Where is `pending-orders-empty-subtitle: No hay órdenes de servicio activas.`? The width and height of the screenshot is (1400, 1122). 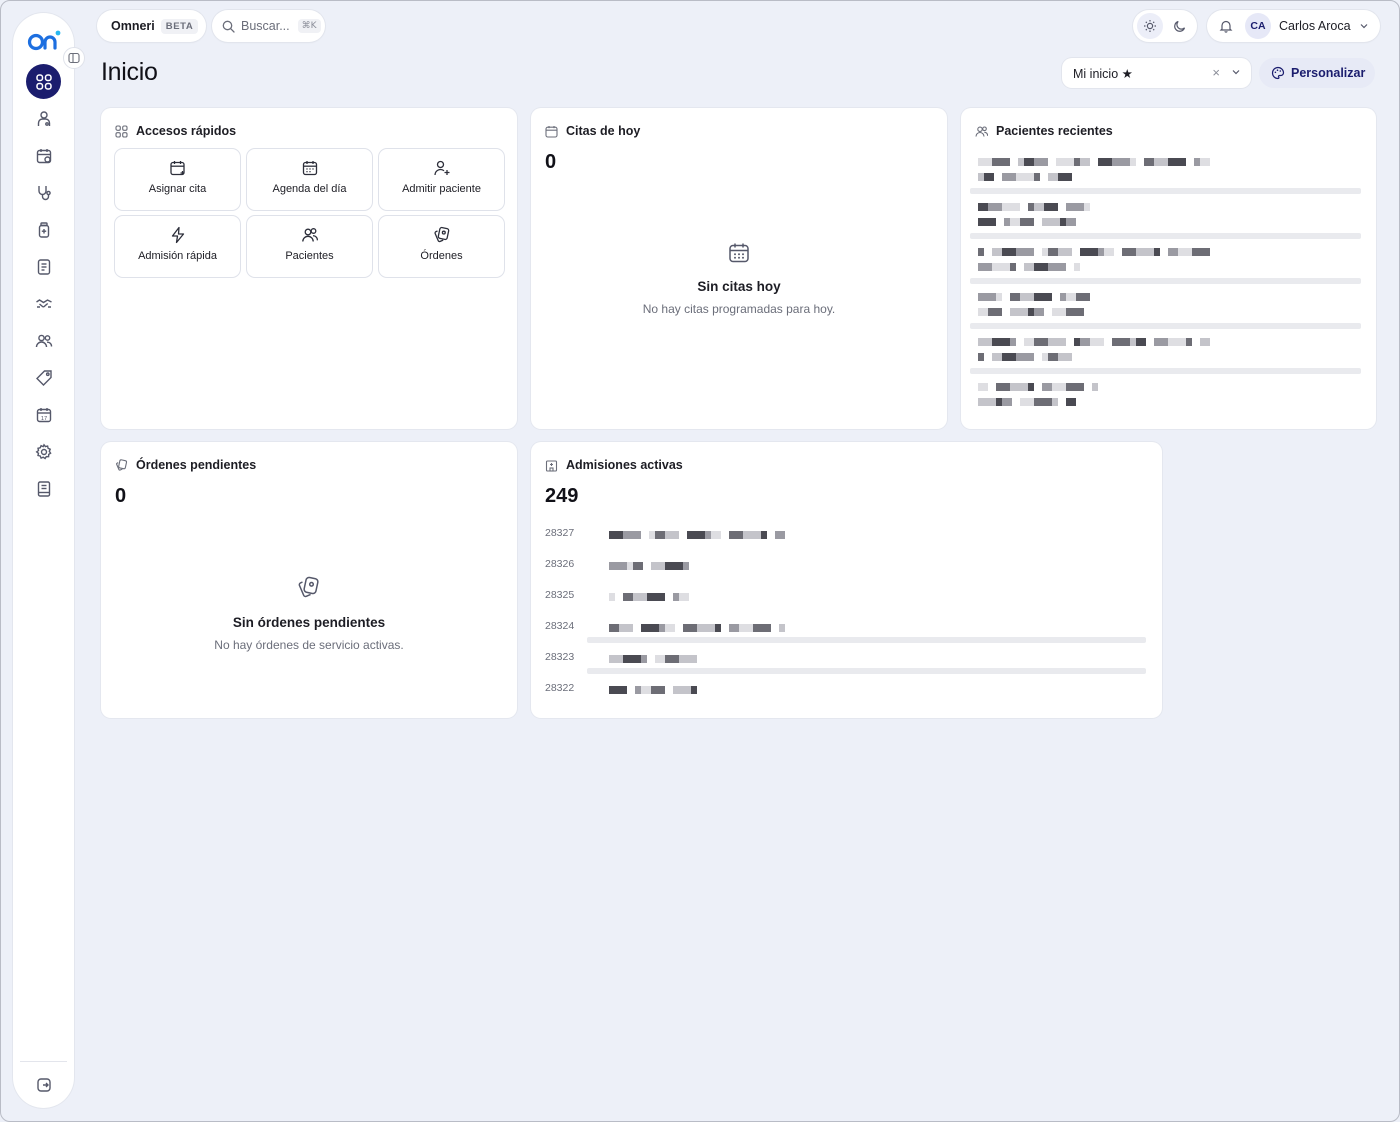
pending-orders-empty-subtitle: No hay órdenes de servicio activas. is located at coordinates (309, 645).